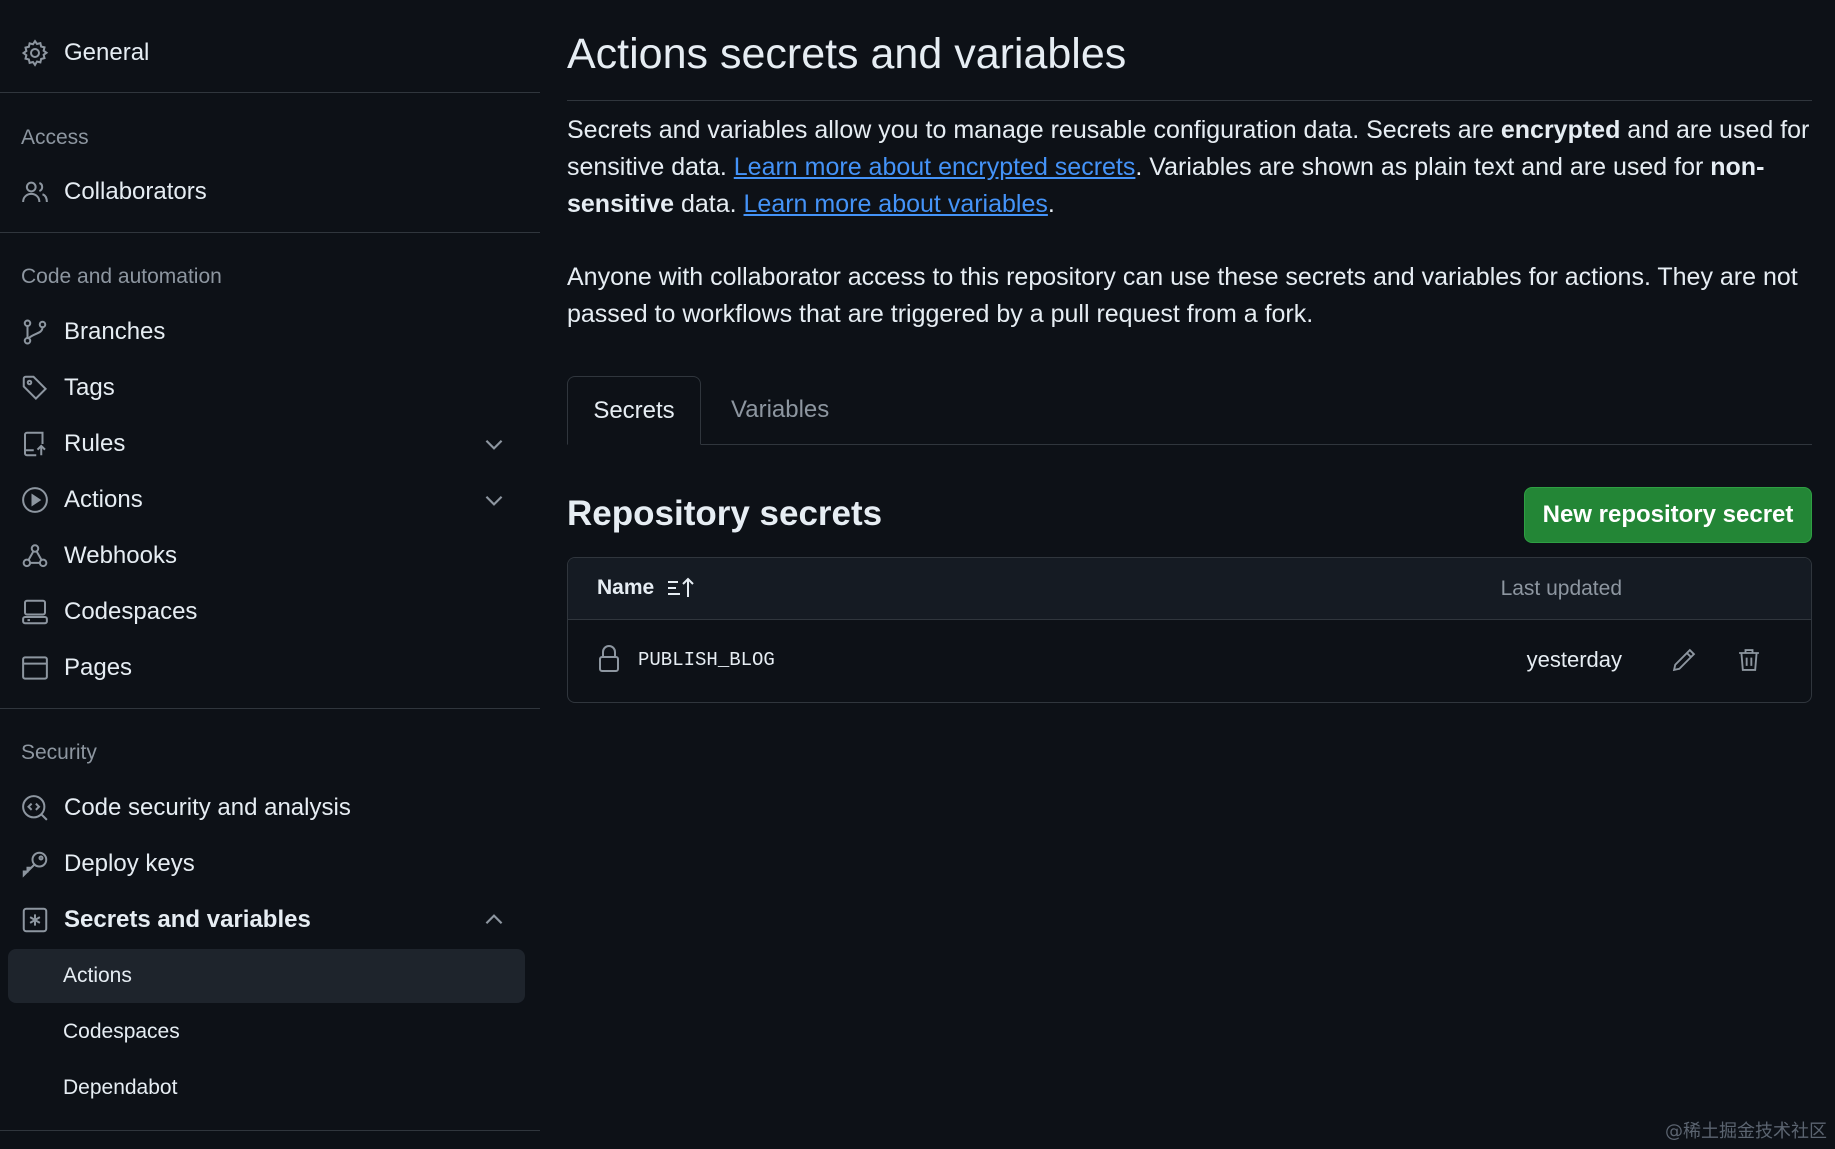  What do you see at coordinates (1668, 515) in the screenshot?
I see `new-repository-secret-button: New repository secret` at bounding box center [1668, 515].